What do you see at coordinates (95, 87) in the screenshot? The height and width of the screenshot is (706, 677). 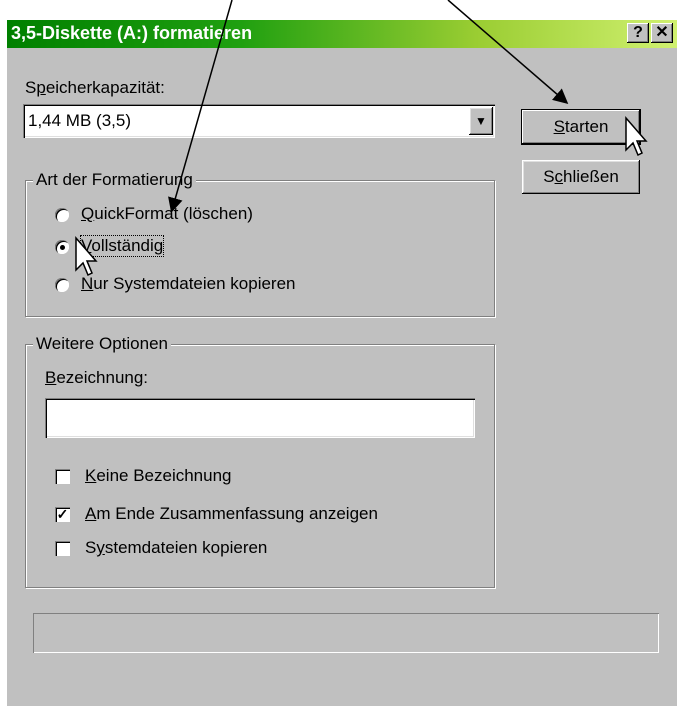 I see `capacity-label: Speicherkapazität:` at bounding box center [95, 87].